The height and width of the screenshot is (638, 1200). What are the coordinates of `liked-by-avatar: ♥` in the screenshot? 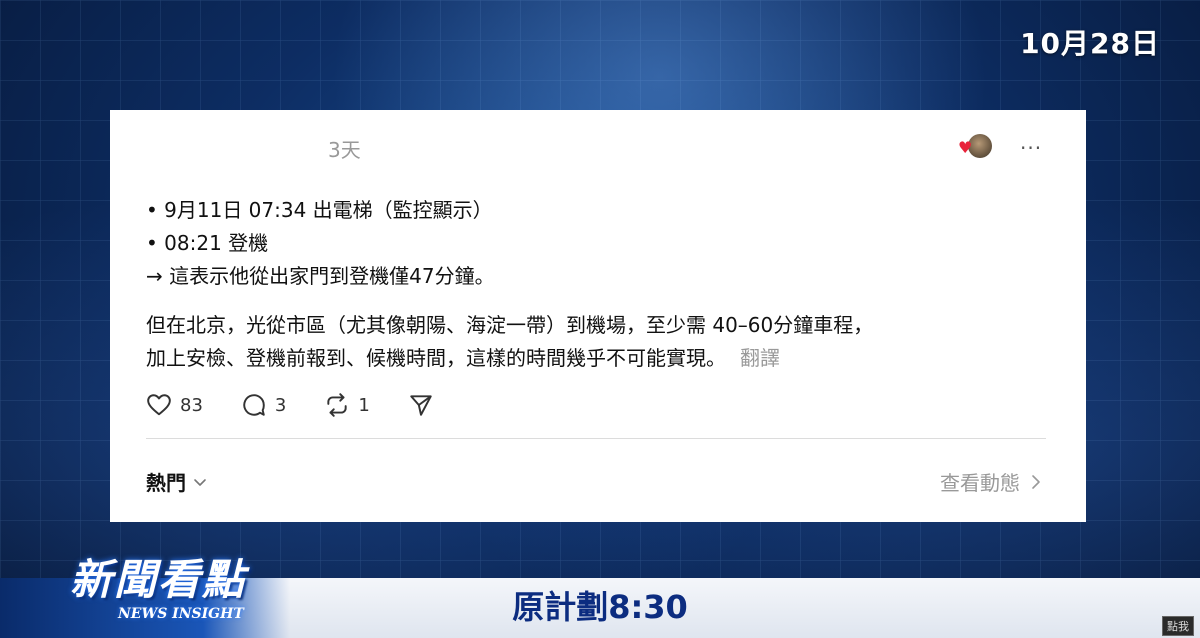 It's located at (976, 147).